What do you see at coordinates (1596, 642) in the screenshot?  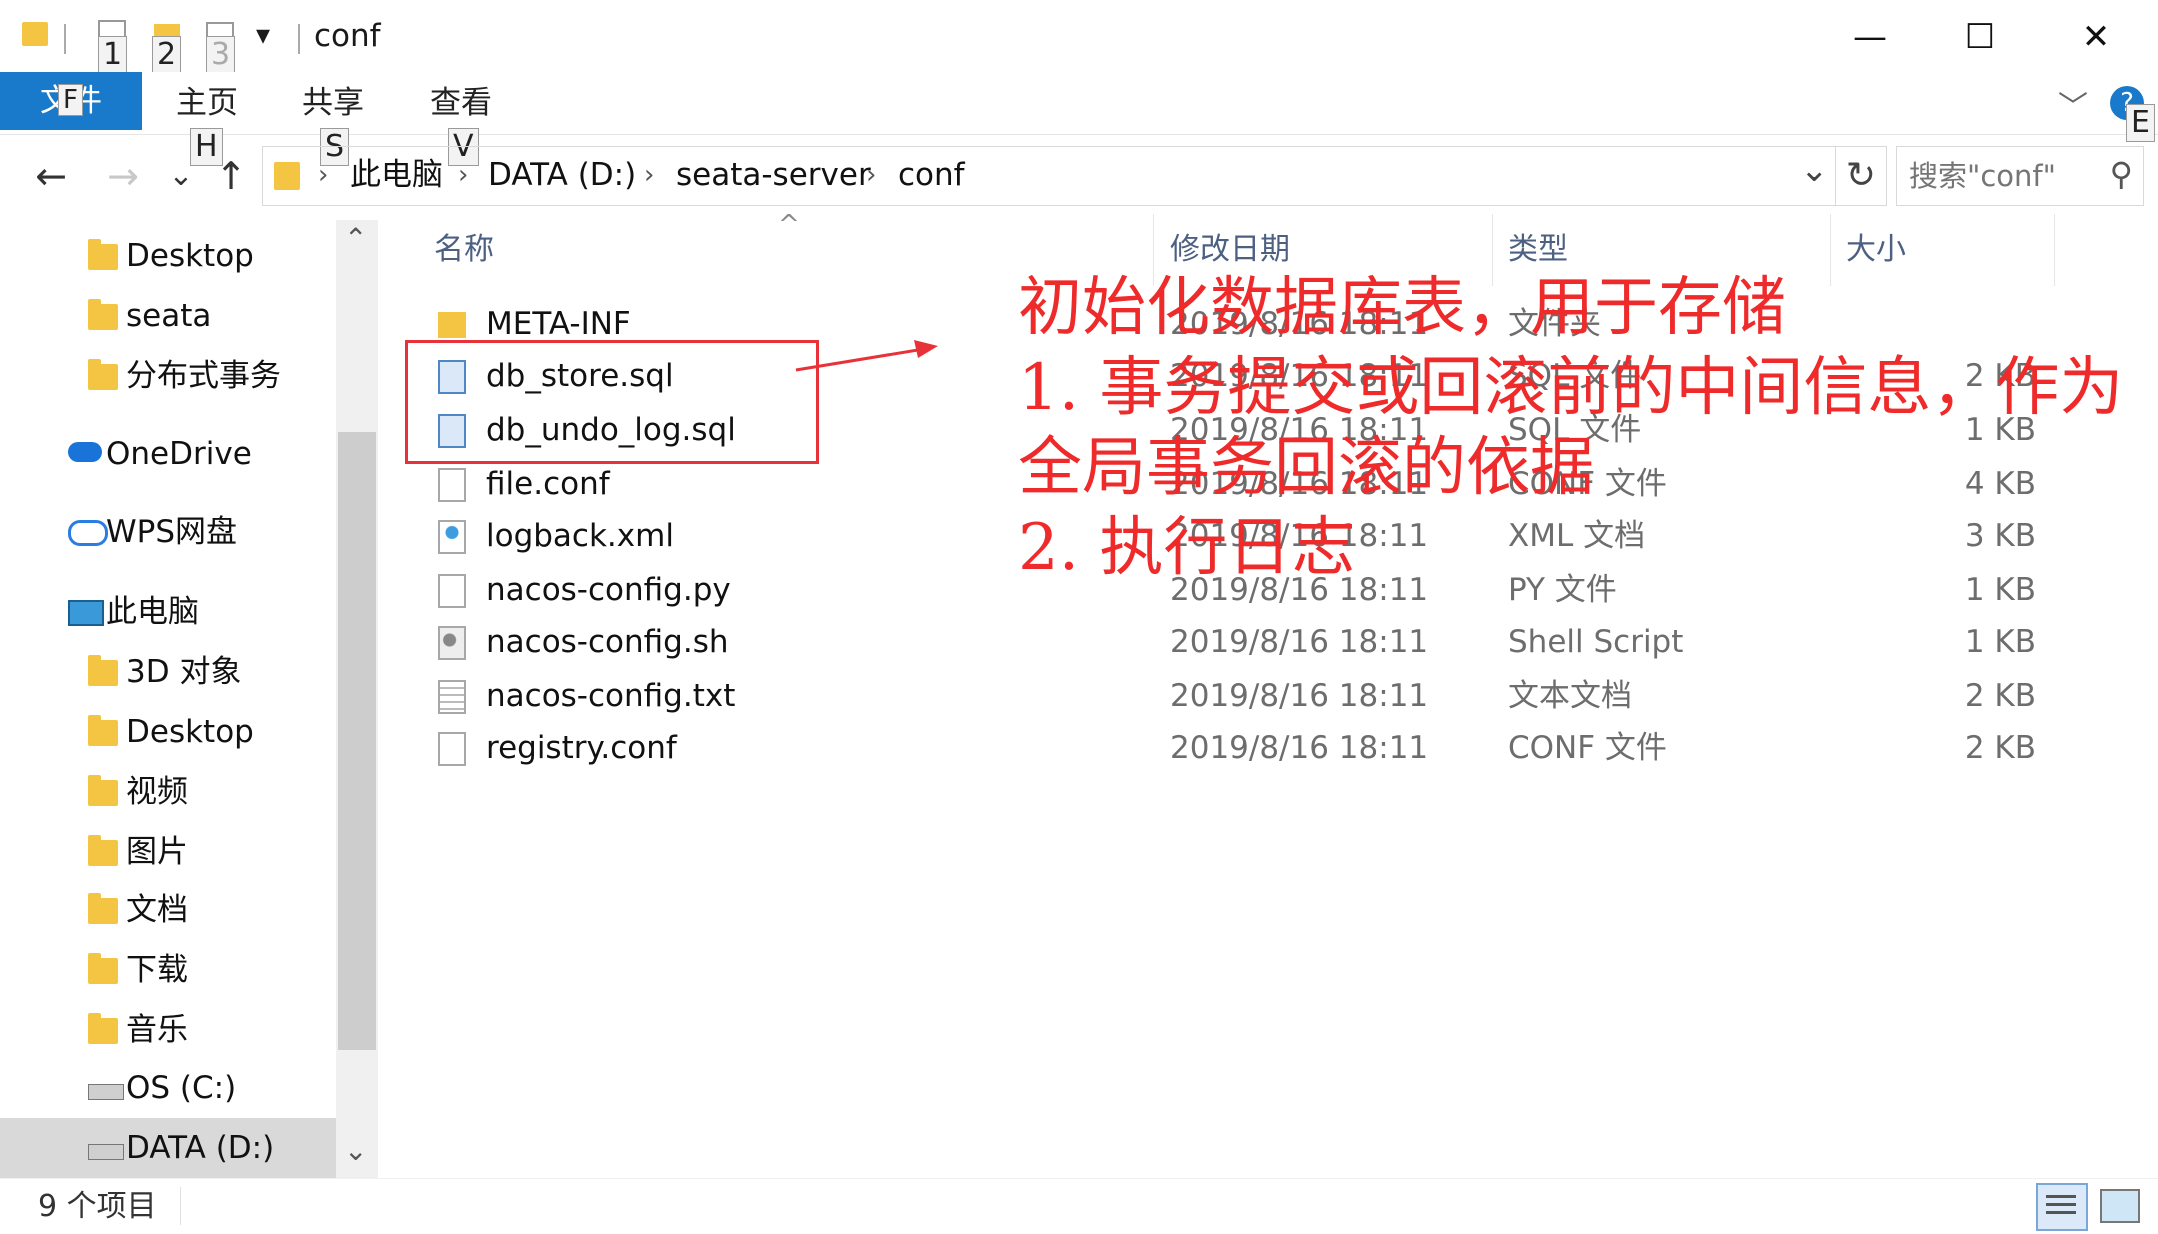 I see `file-type: Shell Script` at bounding box center [1596, 642].